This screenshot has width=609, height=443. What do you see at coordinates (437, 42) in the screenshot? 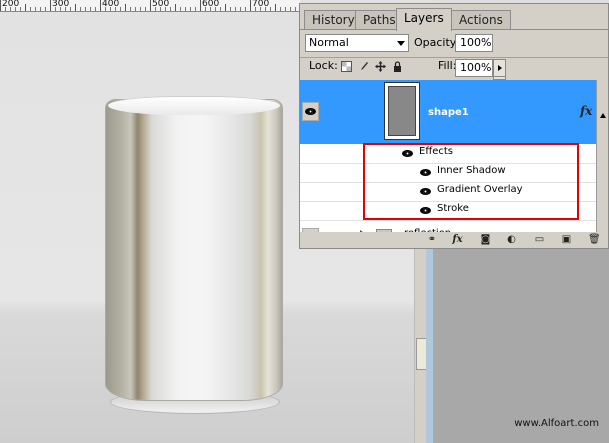
I see `opacity-label: Opacity:` at bounding box center [437, 42].